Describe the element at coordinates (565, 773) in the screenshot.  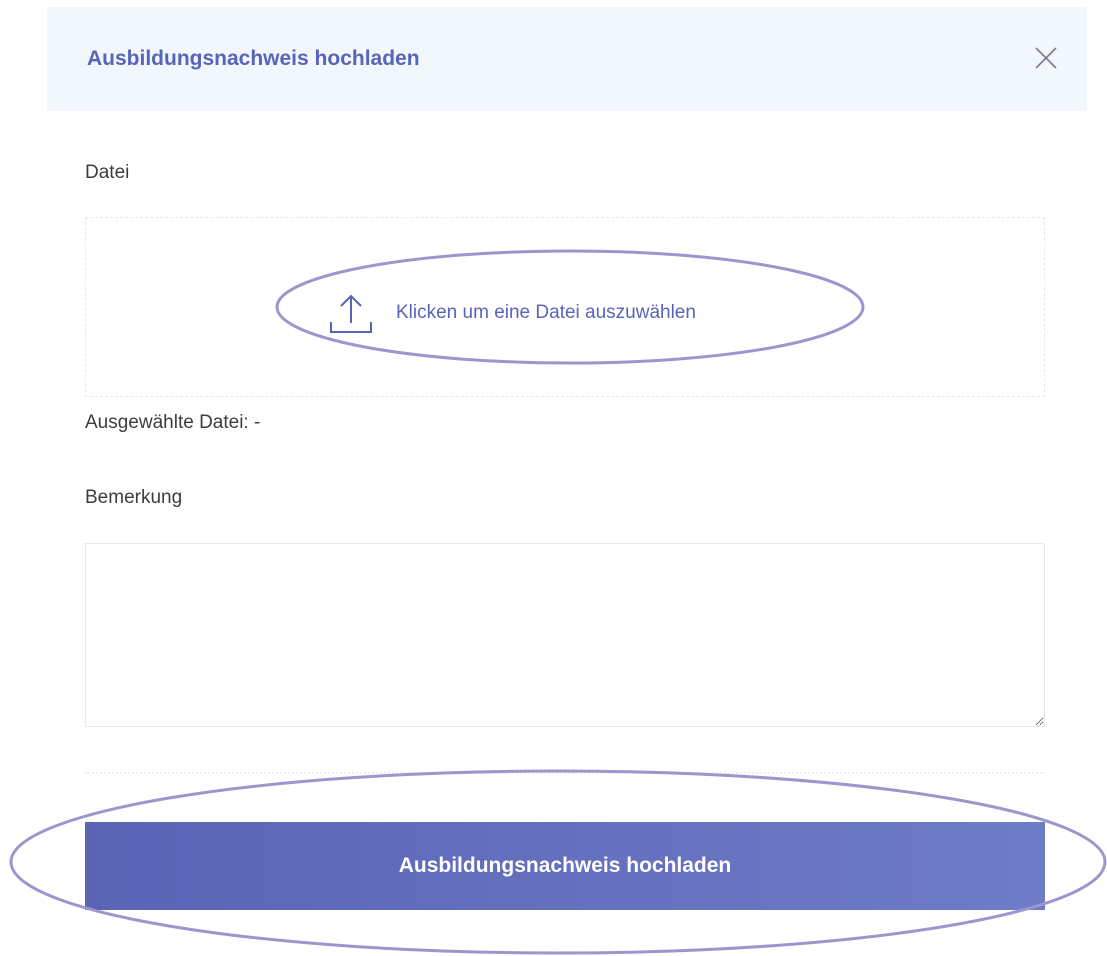
I see `divider` at that location.